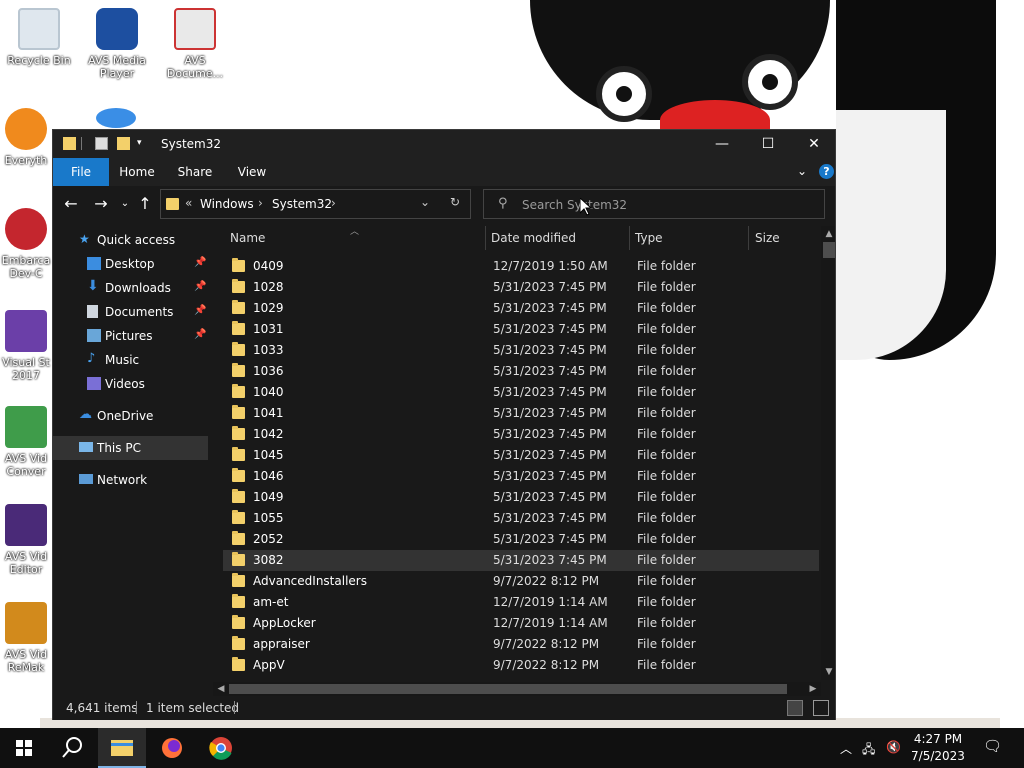 The width and height of the screenshot is (1024, 768). I want to click on desktop-icon-avs-video-converter: AVS Vid Conver, so click(28, 442).